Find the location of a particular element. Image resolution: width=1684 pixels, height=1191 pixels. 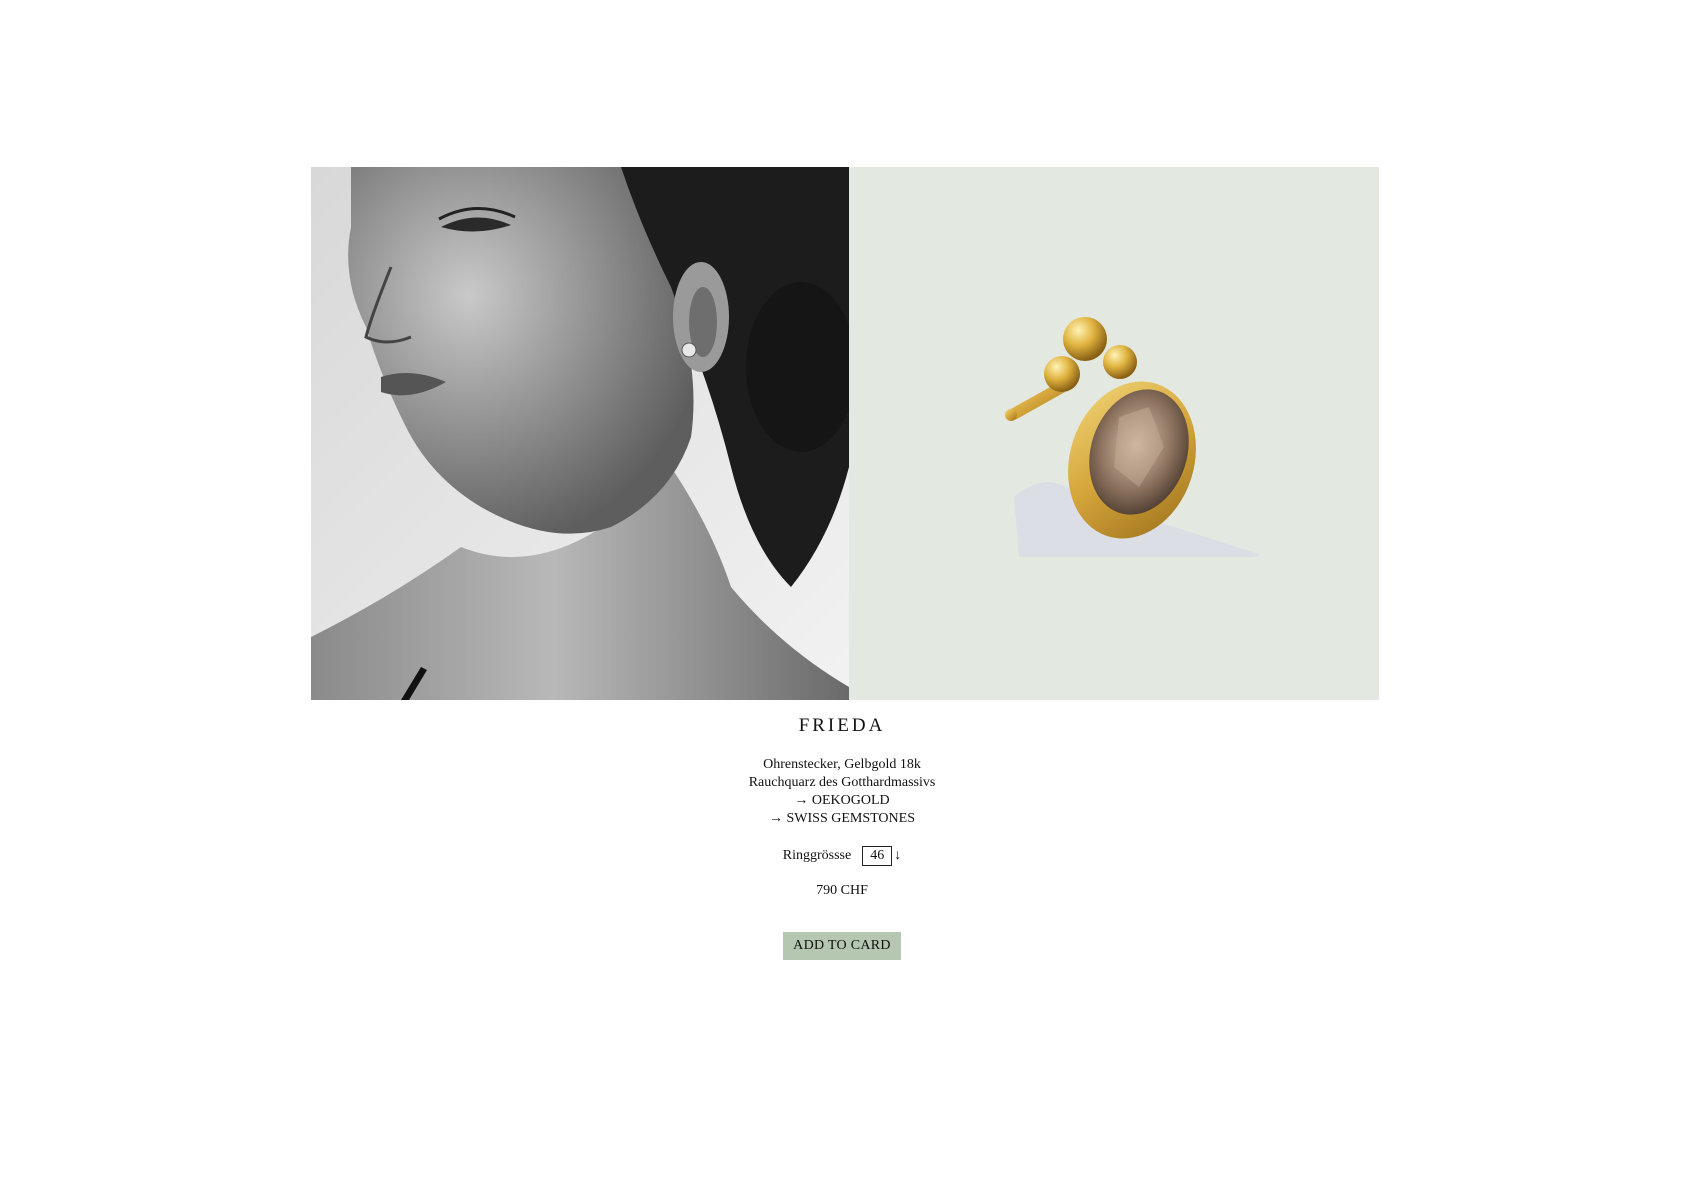

description-line-stone: Rauchquarz des Gotthardmassivs is located at coordinates (842, 782).